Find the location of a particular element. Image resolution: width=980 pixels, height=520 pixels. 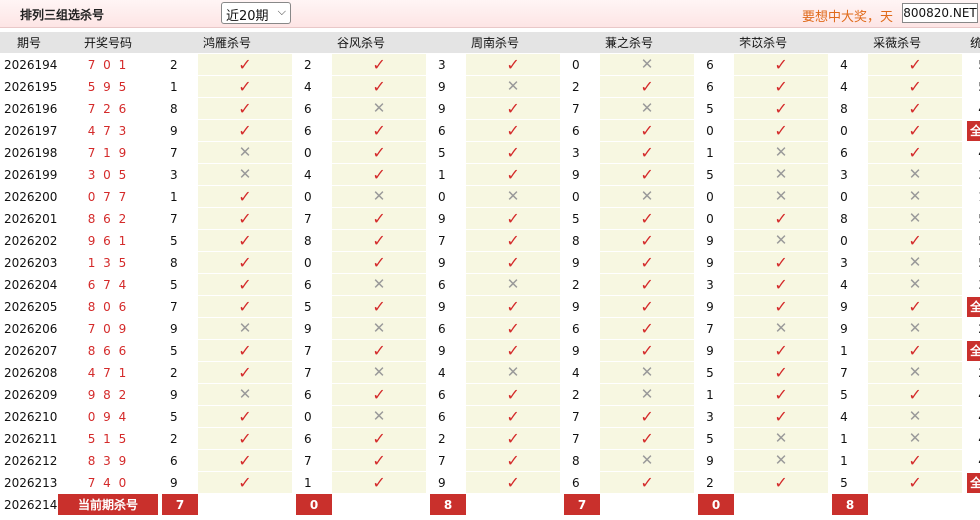

period-cell: 2026203 is located at coordinates (29, 263).